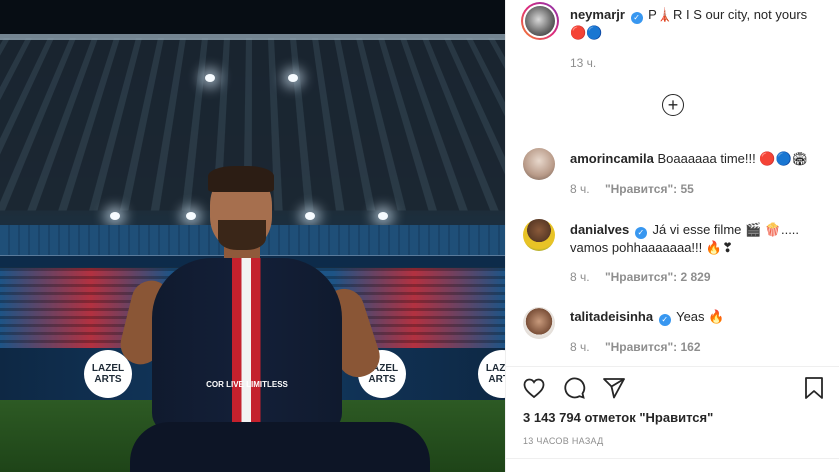 The width and height of the screenshot is (839, 472). I want to click on comment-username: danialves, so click(599, 229).